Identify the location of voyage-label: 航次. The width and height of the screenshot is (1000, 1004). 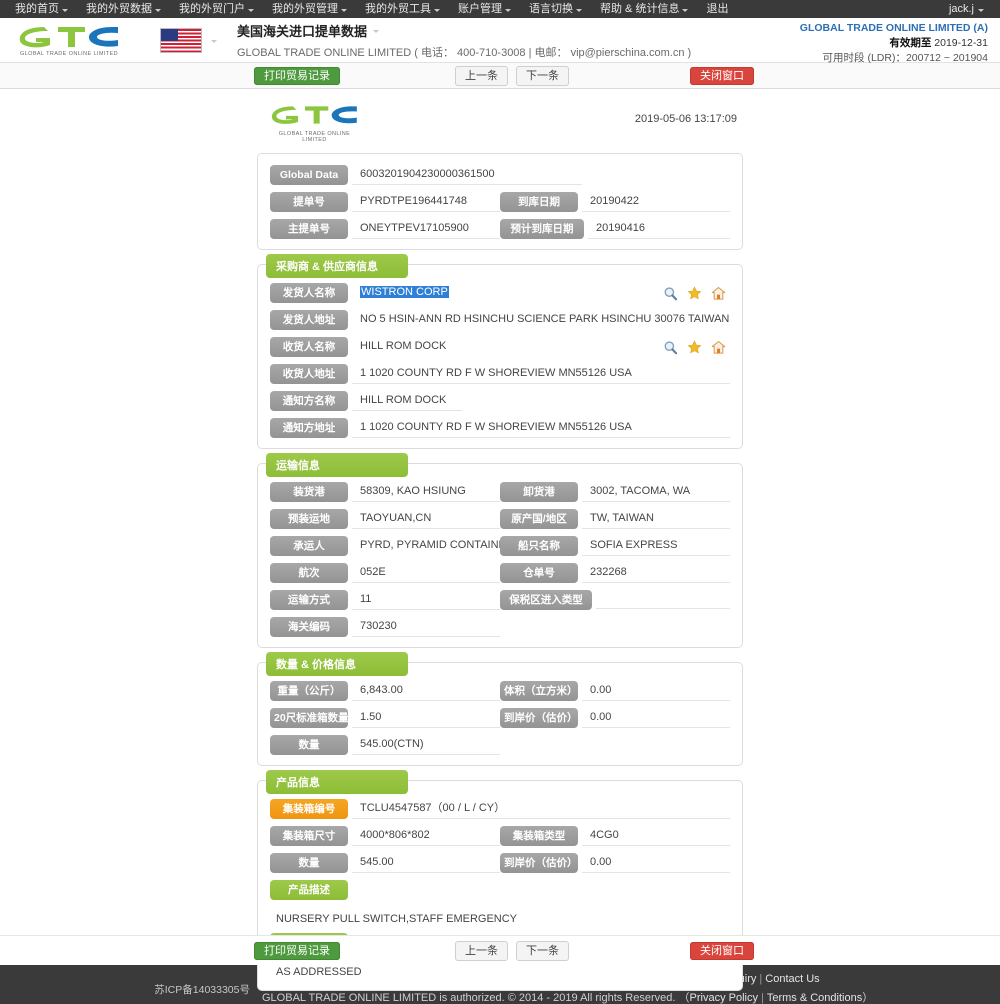
(309, 573).